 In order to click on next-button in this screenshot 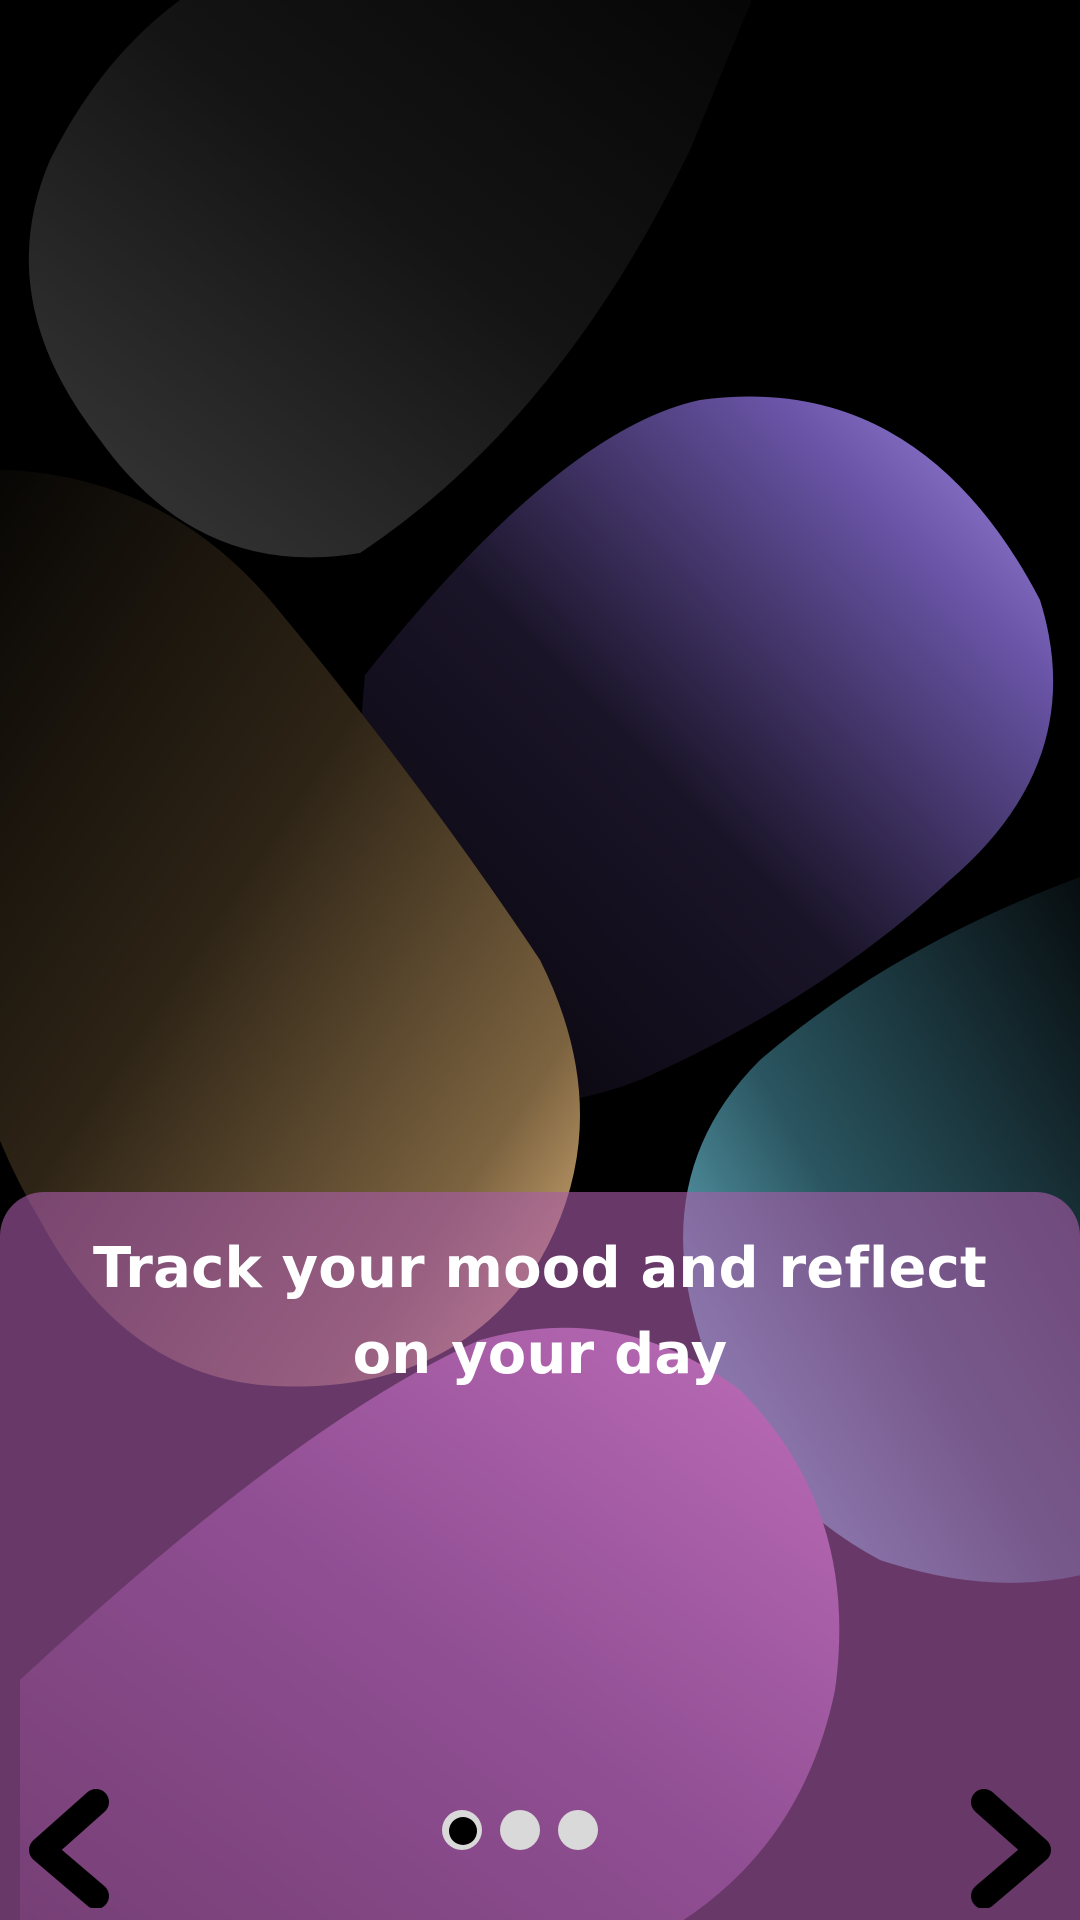, I will do `click(1007, 1848)`.